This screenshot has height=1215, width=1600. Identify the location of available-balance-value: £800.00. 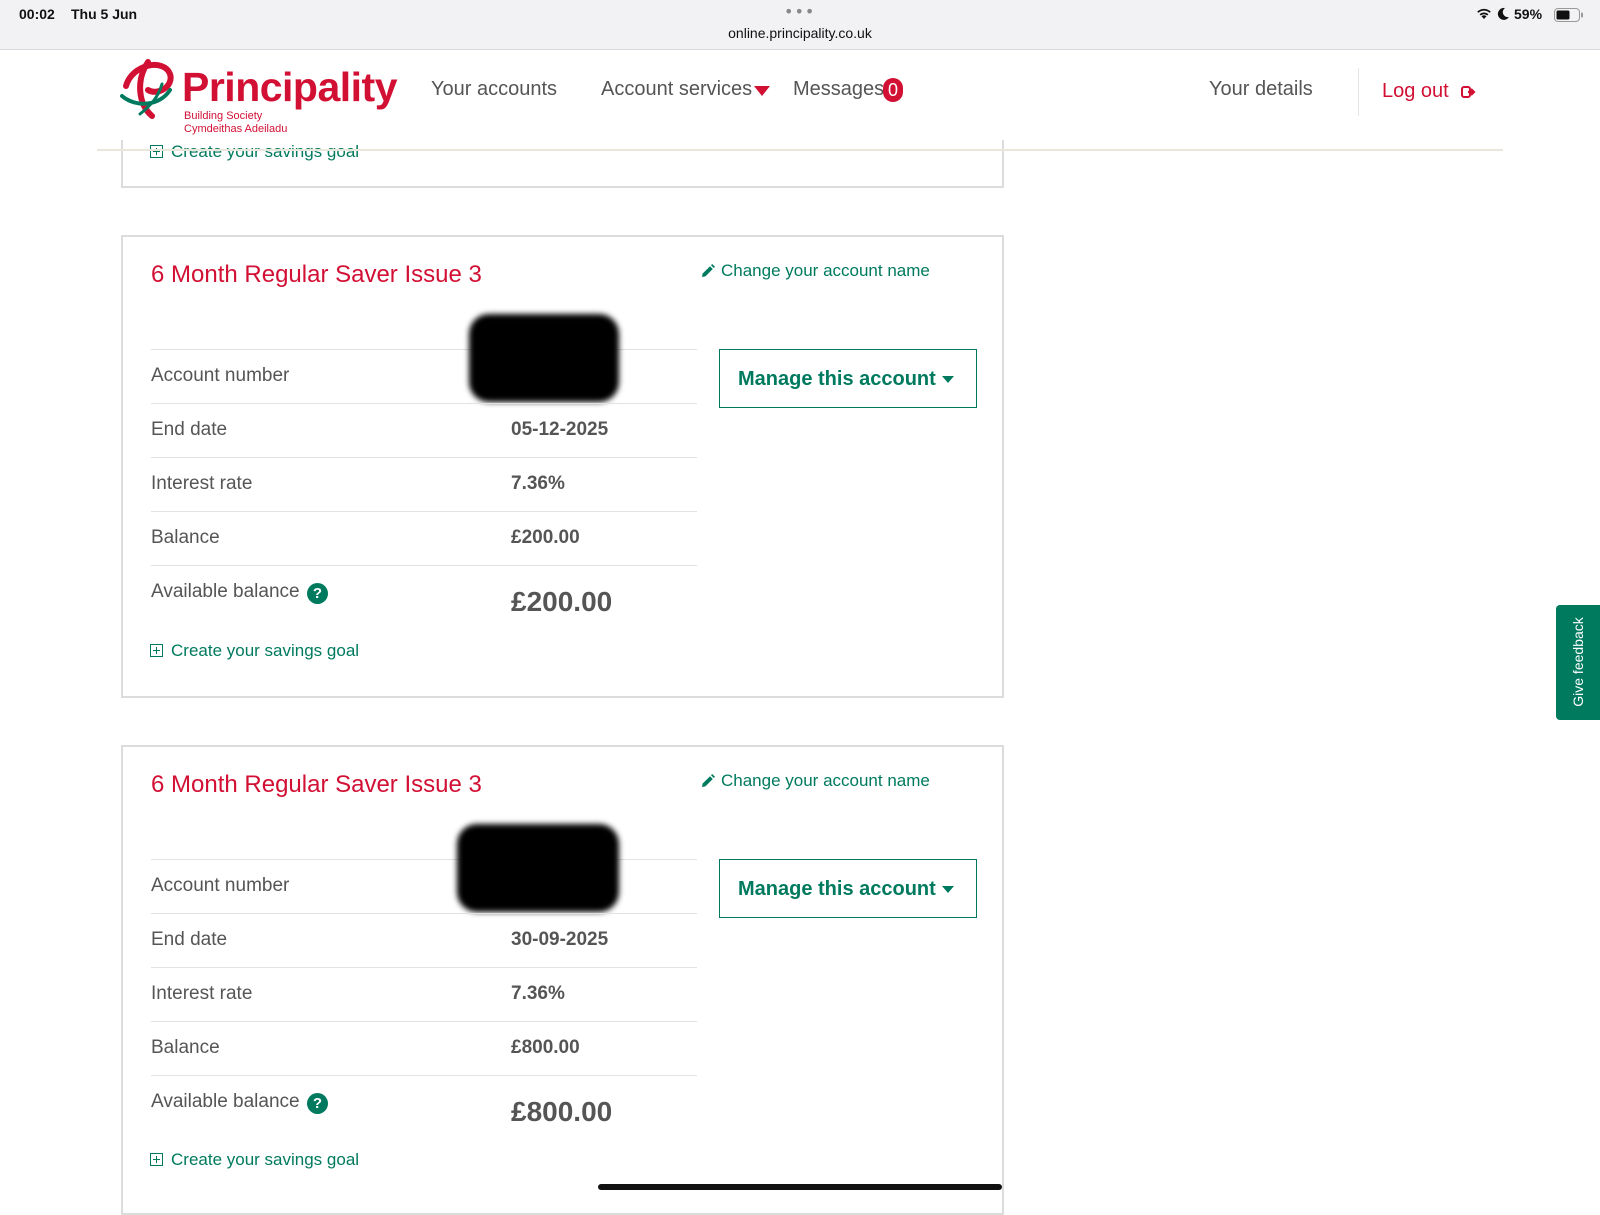
(562, 1111).